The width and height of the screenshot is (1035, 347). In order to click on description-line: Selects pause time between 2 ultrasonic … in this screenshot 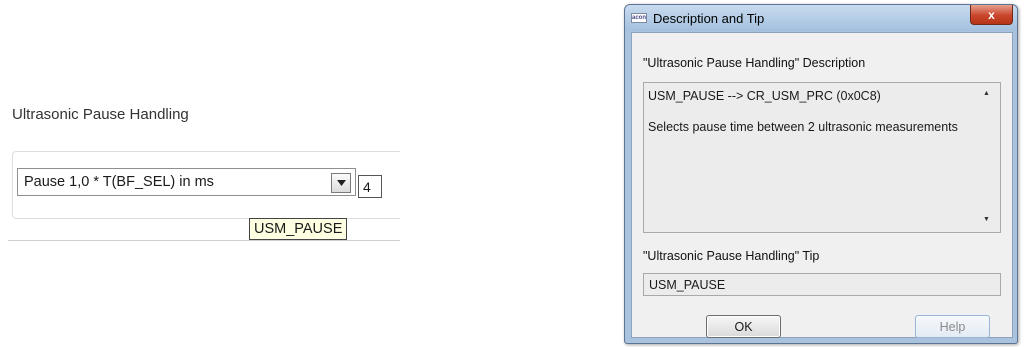, I will do `click(803, 127)`.